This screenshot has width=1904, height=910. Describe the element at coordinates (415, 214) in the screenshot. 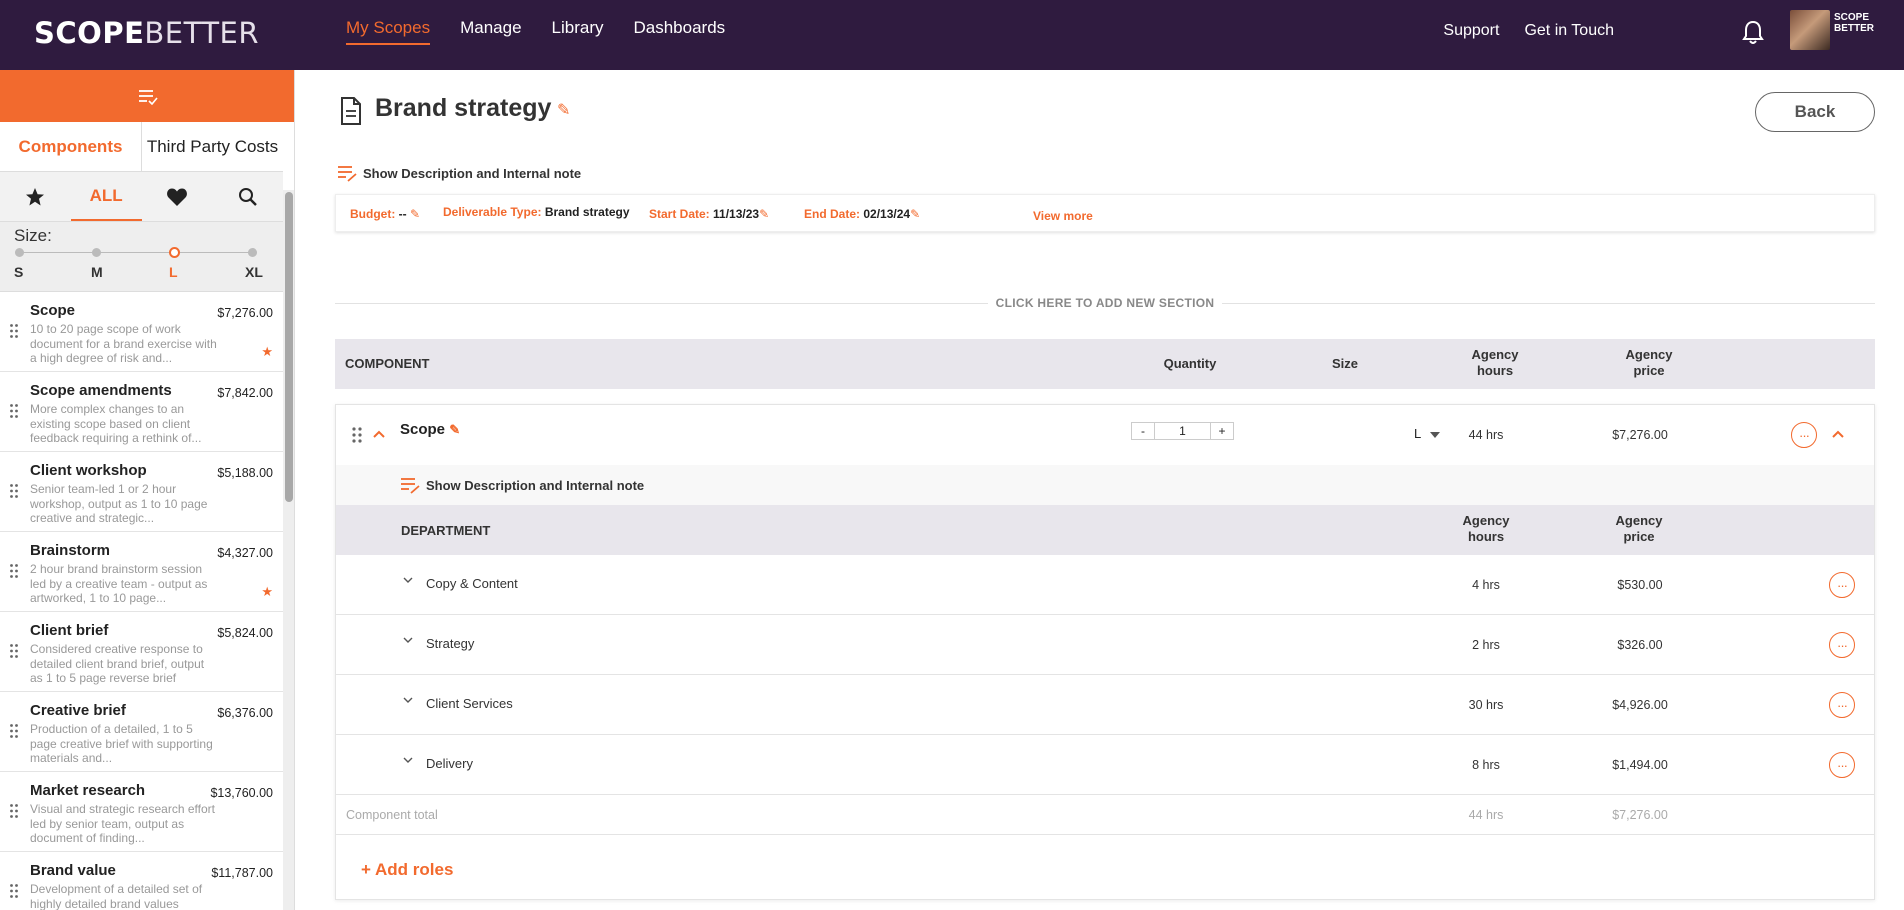

I see `edit-budget-pencil-icon: ✎` at that location.